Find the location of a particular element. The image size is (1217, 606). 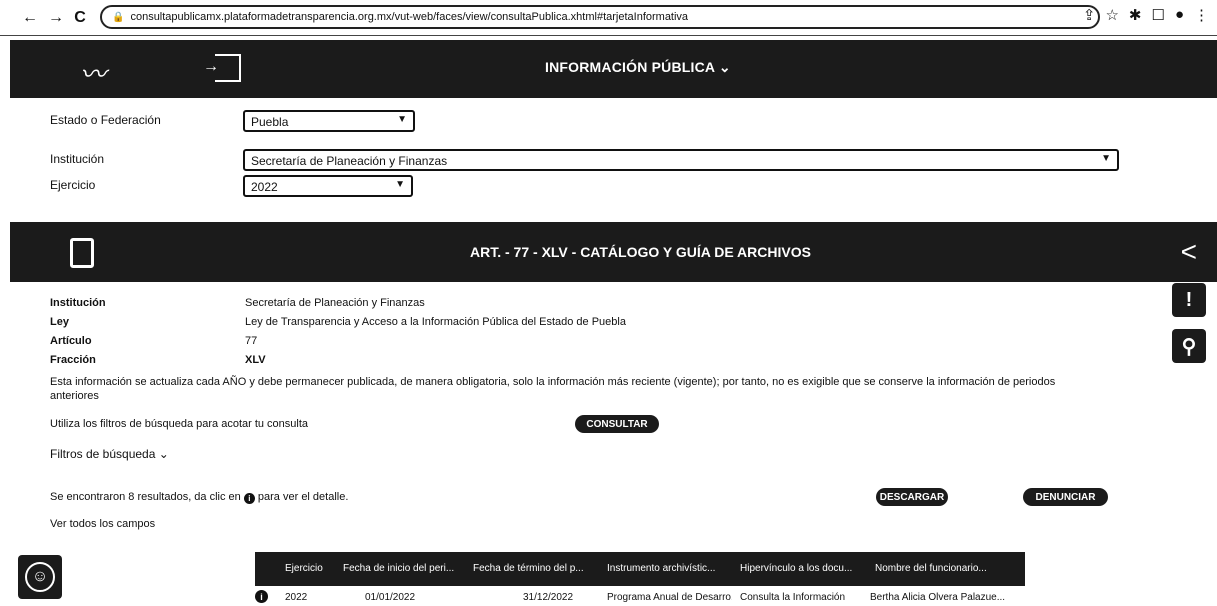

back-button: ← is located at coordinates (30, 18).